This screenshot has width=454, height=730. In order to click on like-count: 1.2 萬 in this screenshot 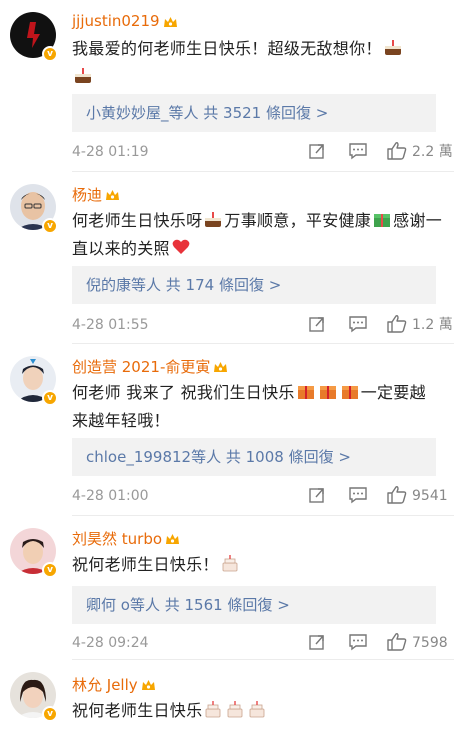, I will do `click(432, 325)`.